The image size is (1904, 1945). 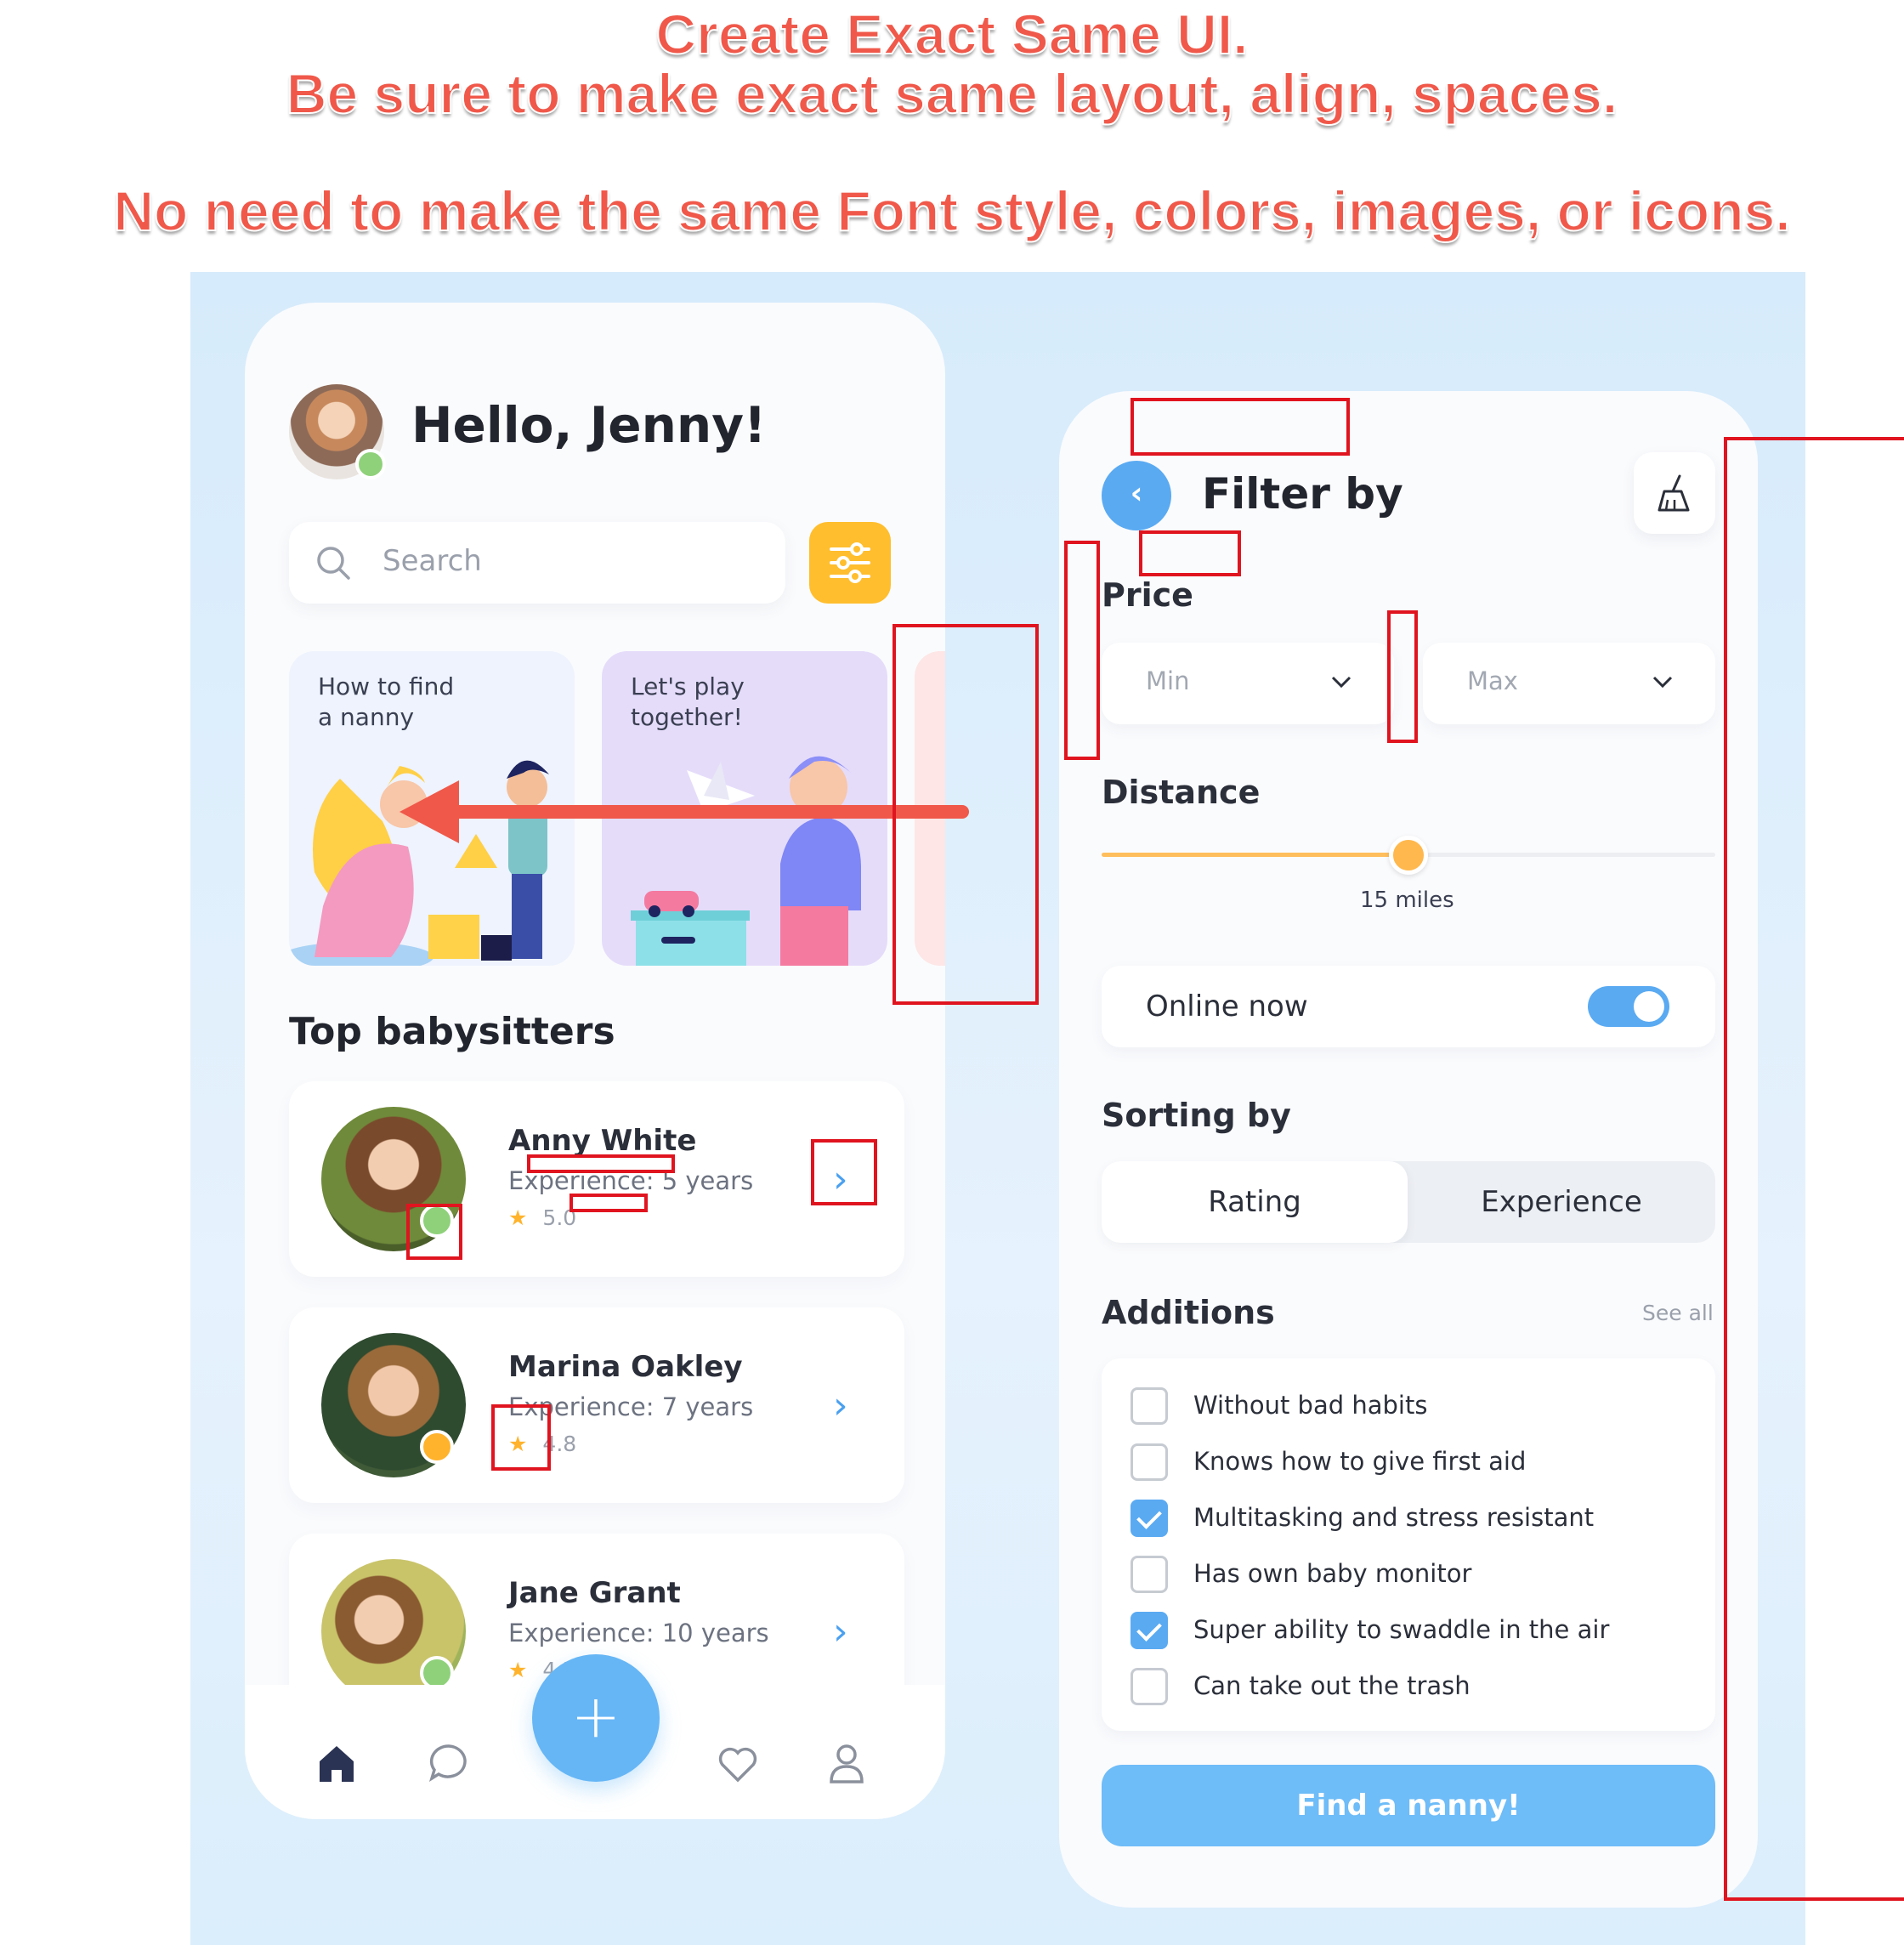 I want to click on distance-slider-fill, so click(x=1255, y=855).